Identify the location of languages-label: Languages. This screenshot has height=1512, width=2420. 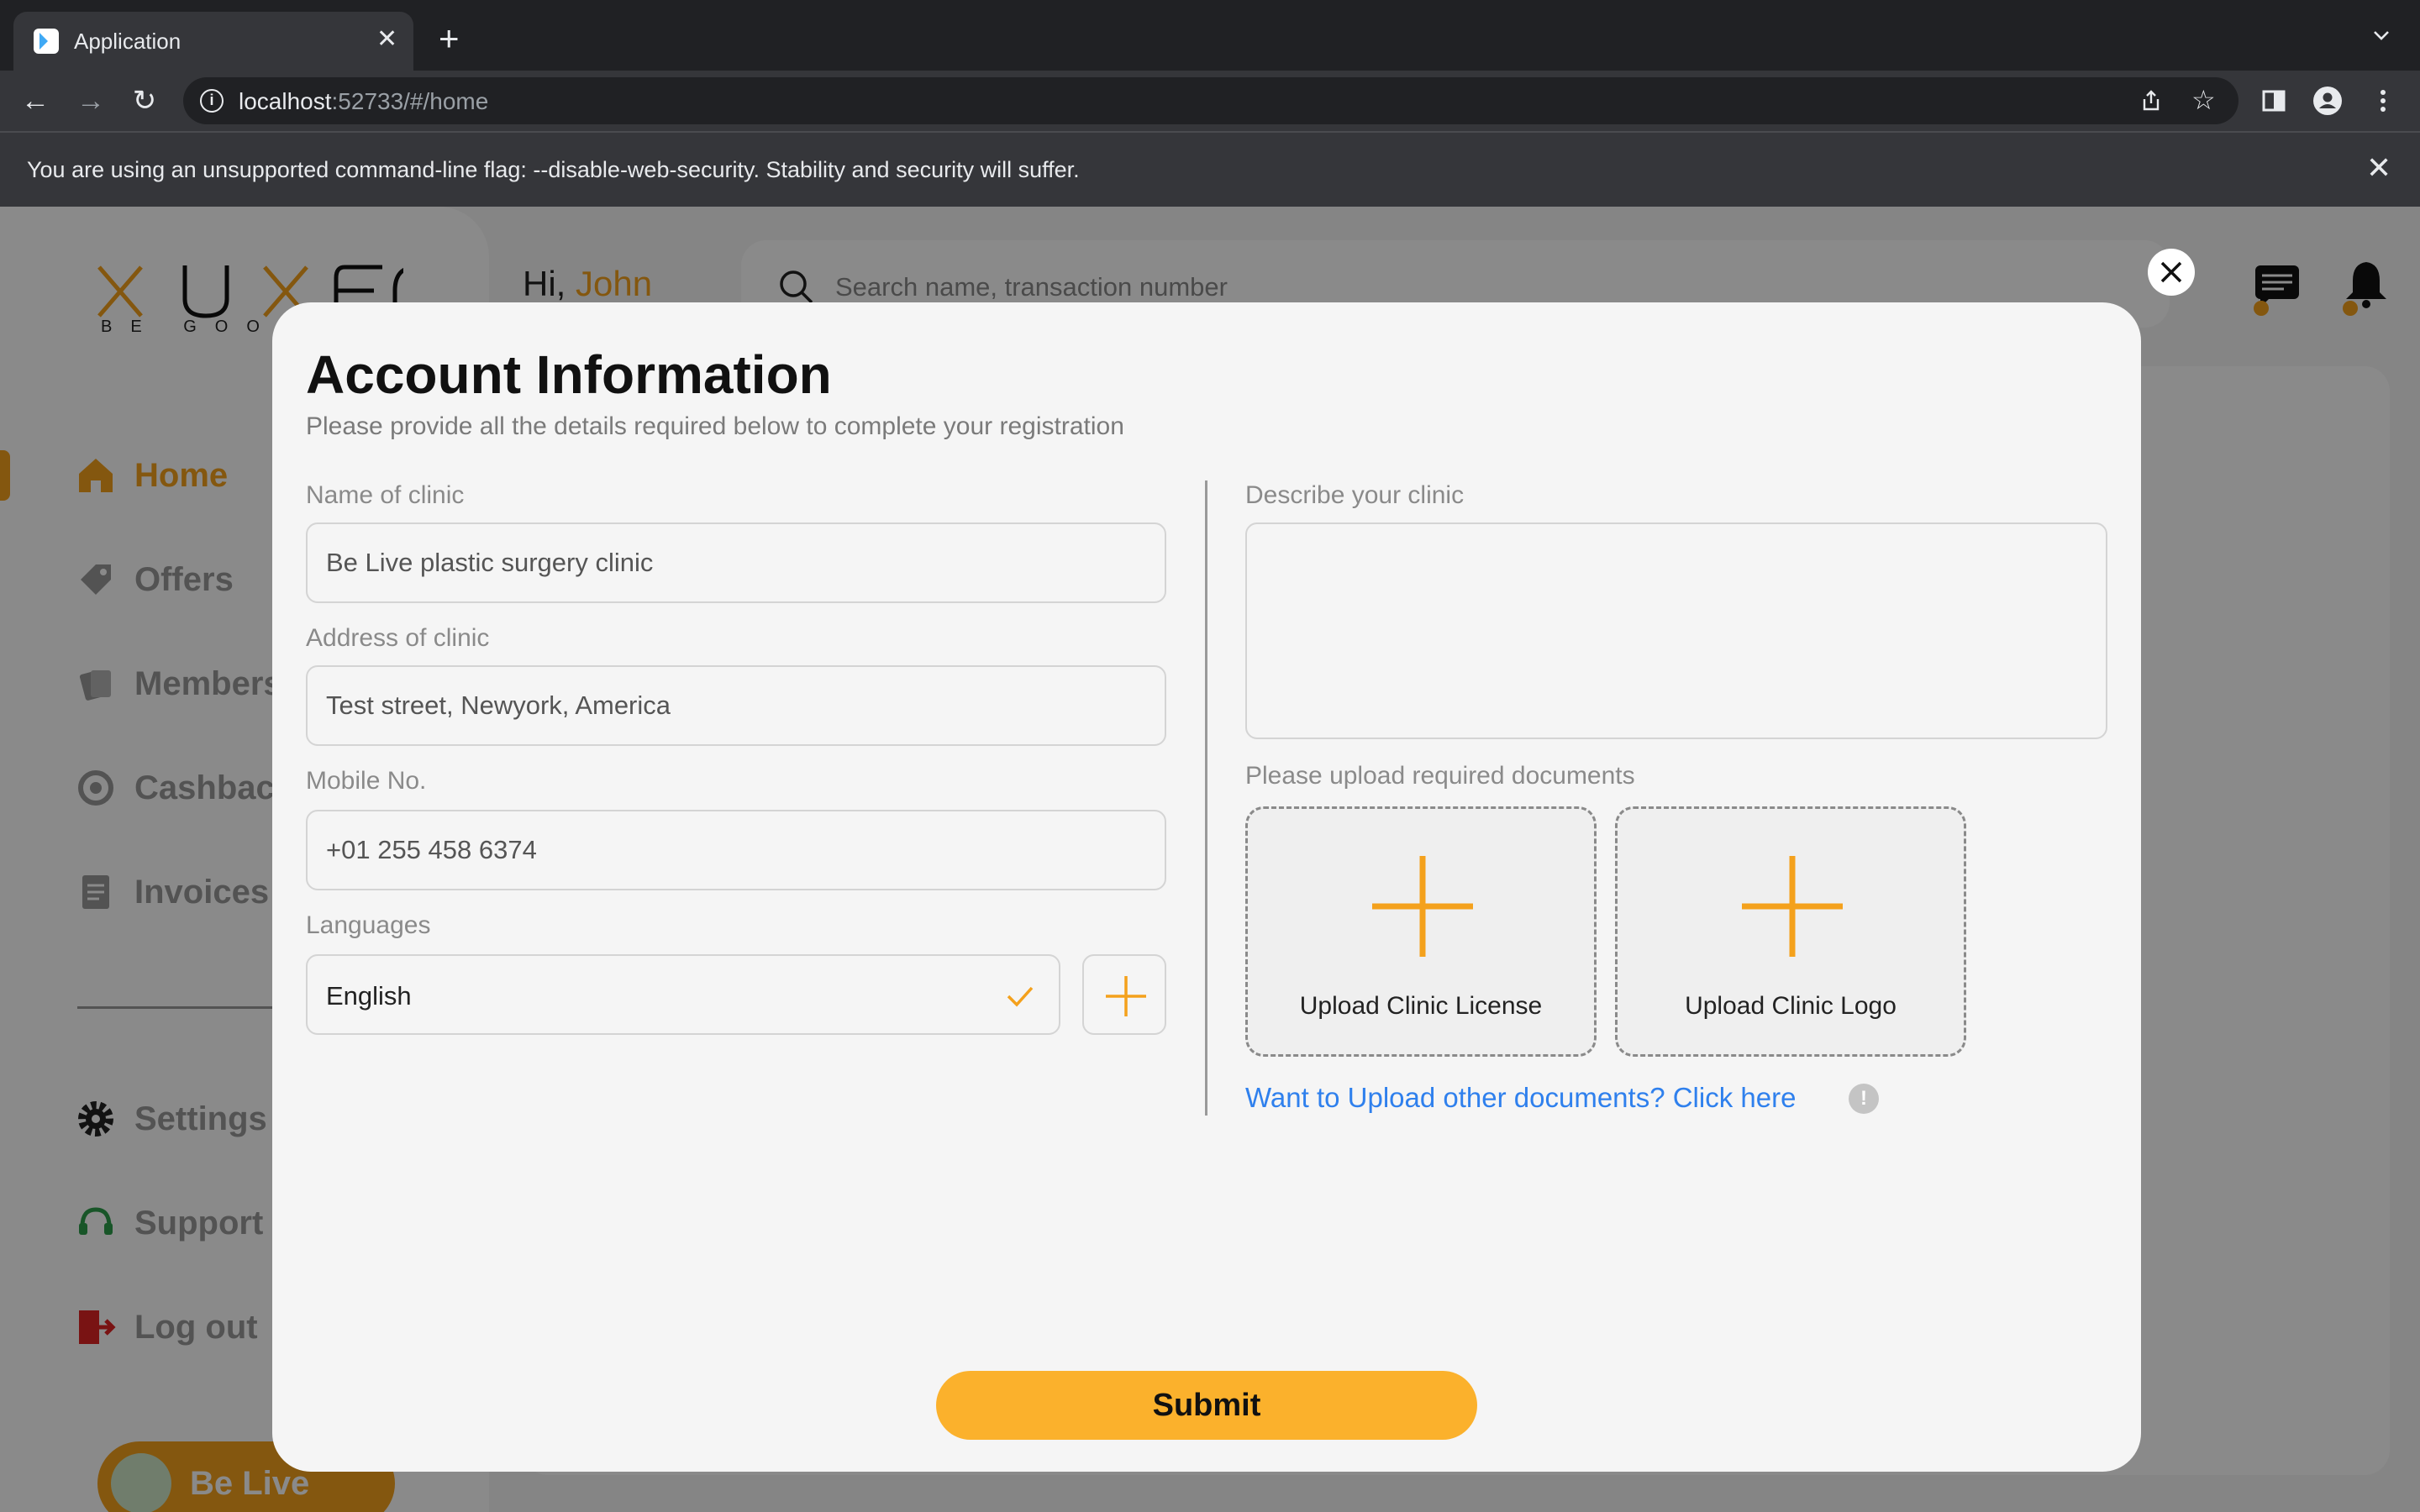
(368, 925).